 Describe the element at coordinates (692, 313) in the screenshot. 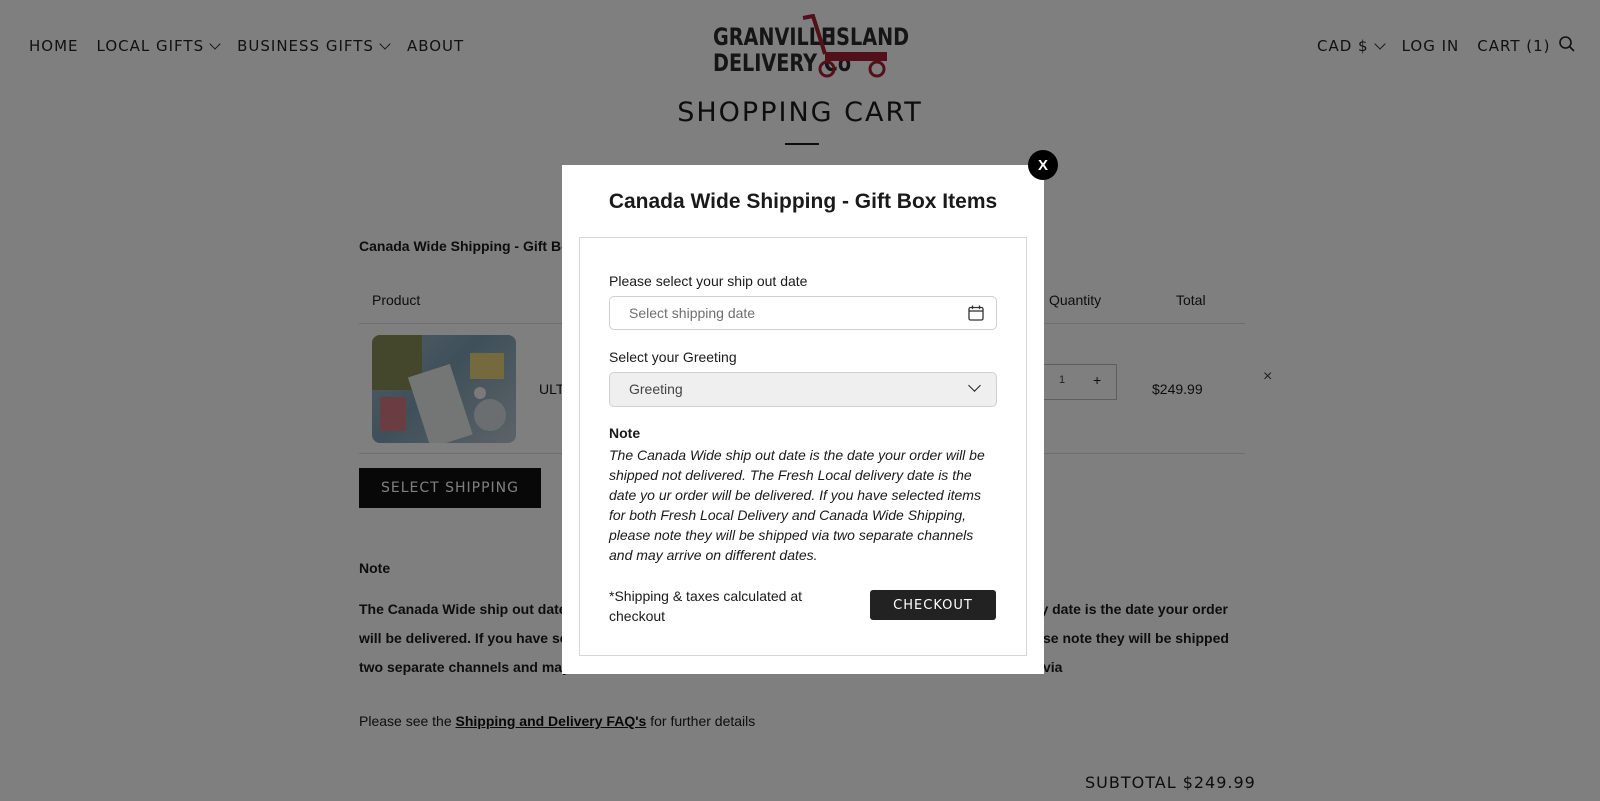

I see `ship-date-placeholder: Select shipping date` at that location.